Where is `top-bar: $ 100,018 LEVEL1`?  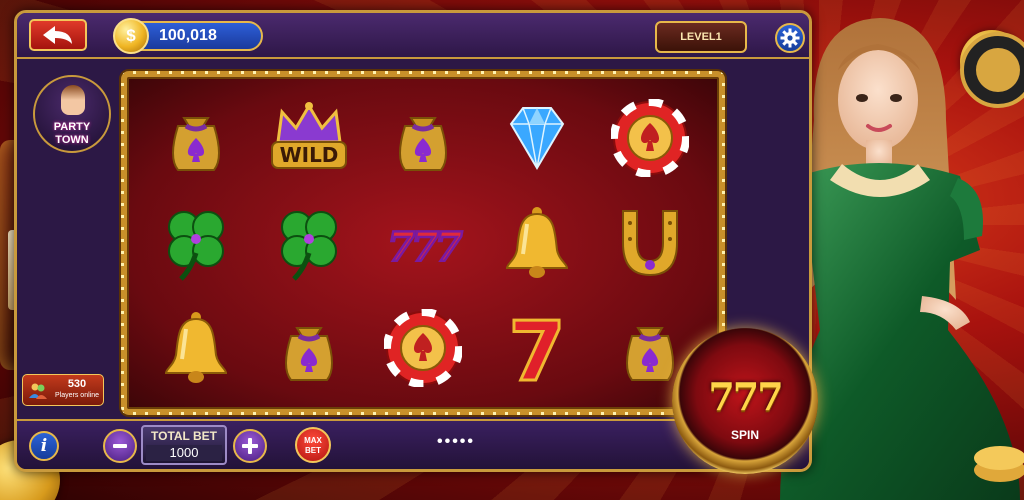
top-bar: $ 100,018 LEVEL1 is located at coordinates (413, 36).